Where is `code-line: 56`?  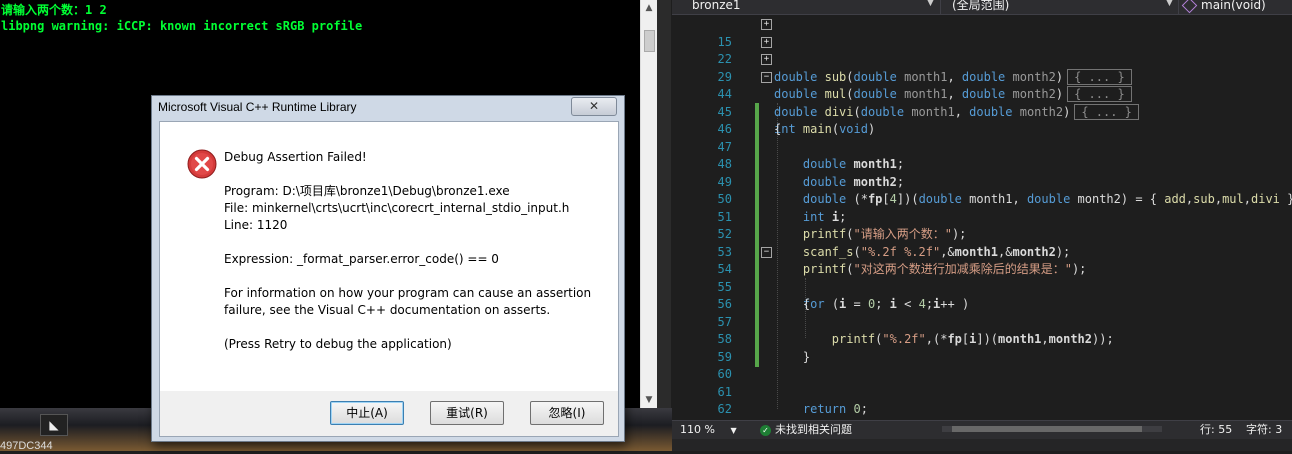
code-line: 56 is located at coordinates (982, 295).